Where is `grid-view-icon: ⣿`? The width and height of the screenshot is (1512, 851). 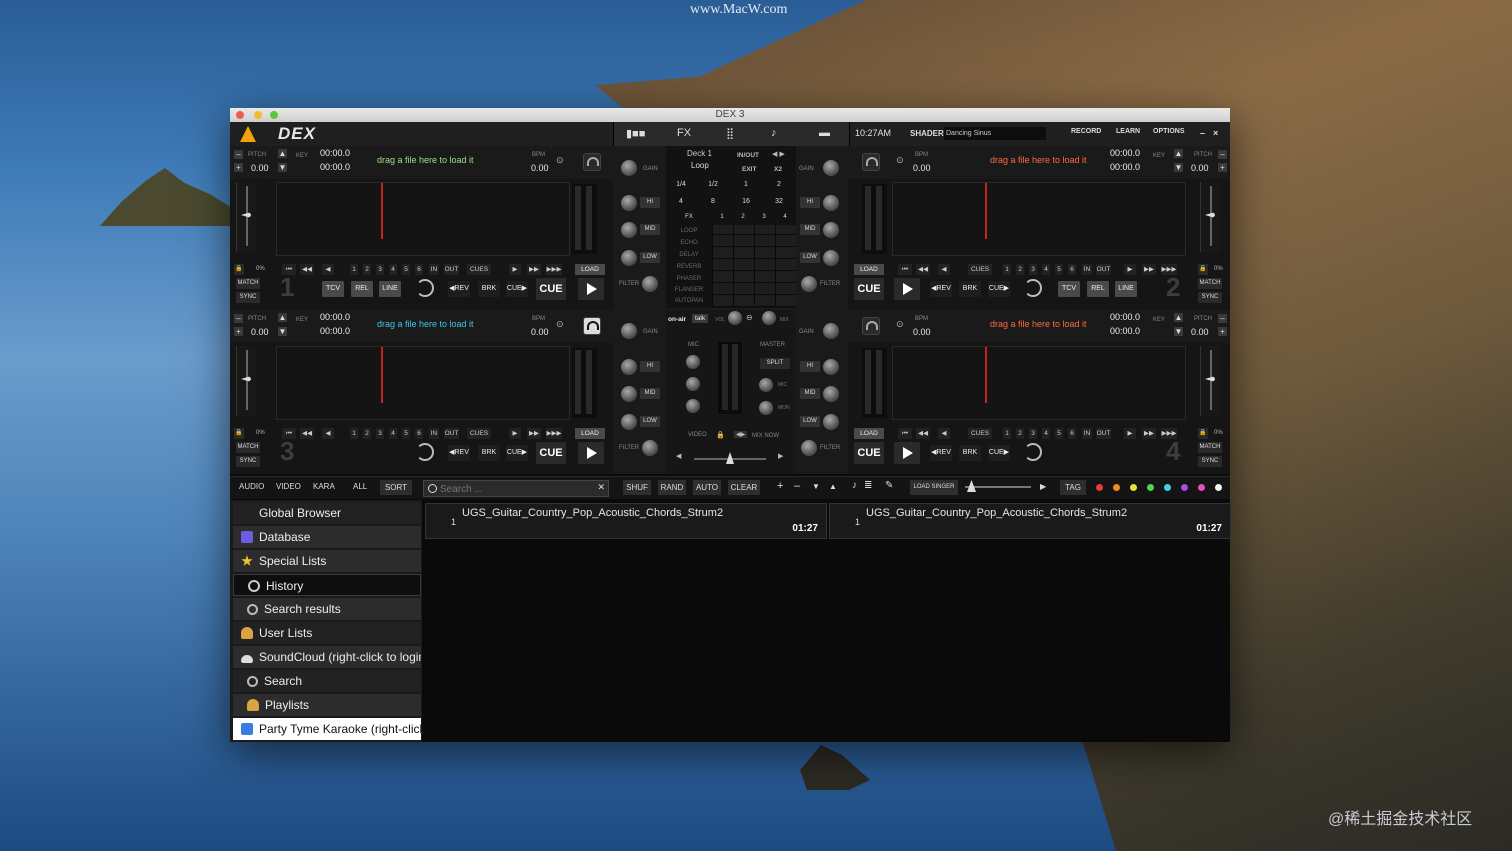
grid-view-icon: ⣿ is located at coordinates (730, 133).